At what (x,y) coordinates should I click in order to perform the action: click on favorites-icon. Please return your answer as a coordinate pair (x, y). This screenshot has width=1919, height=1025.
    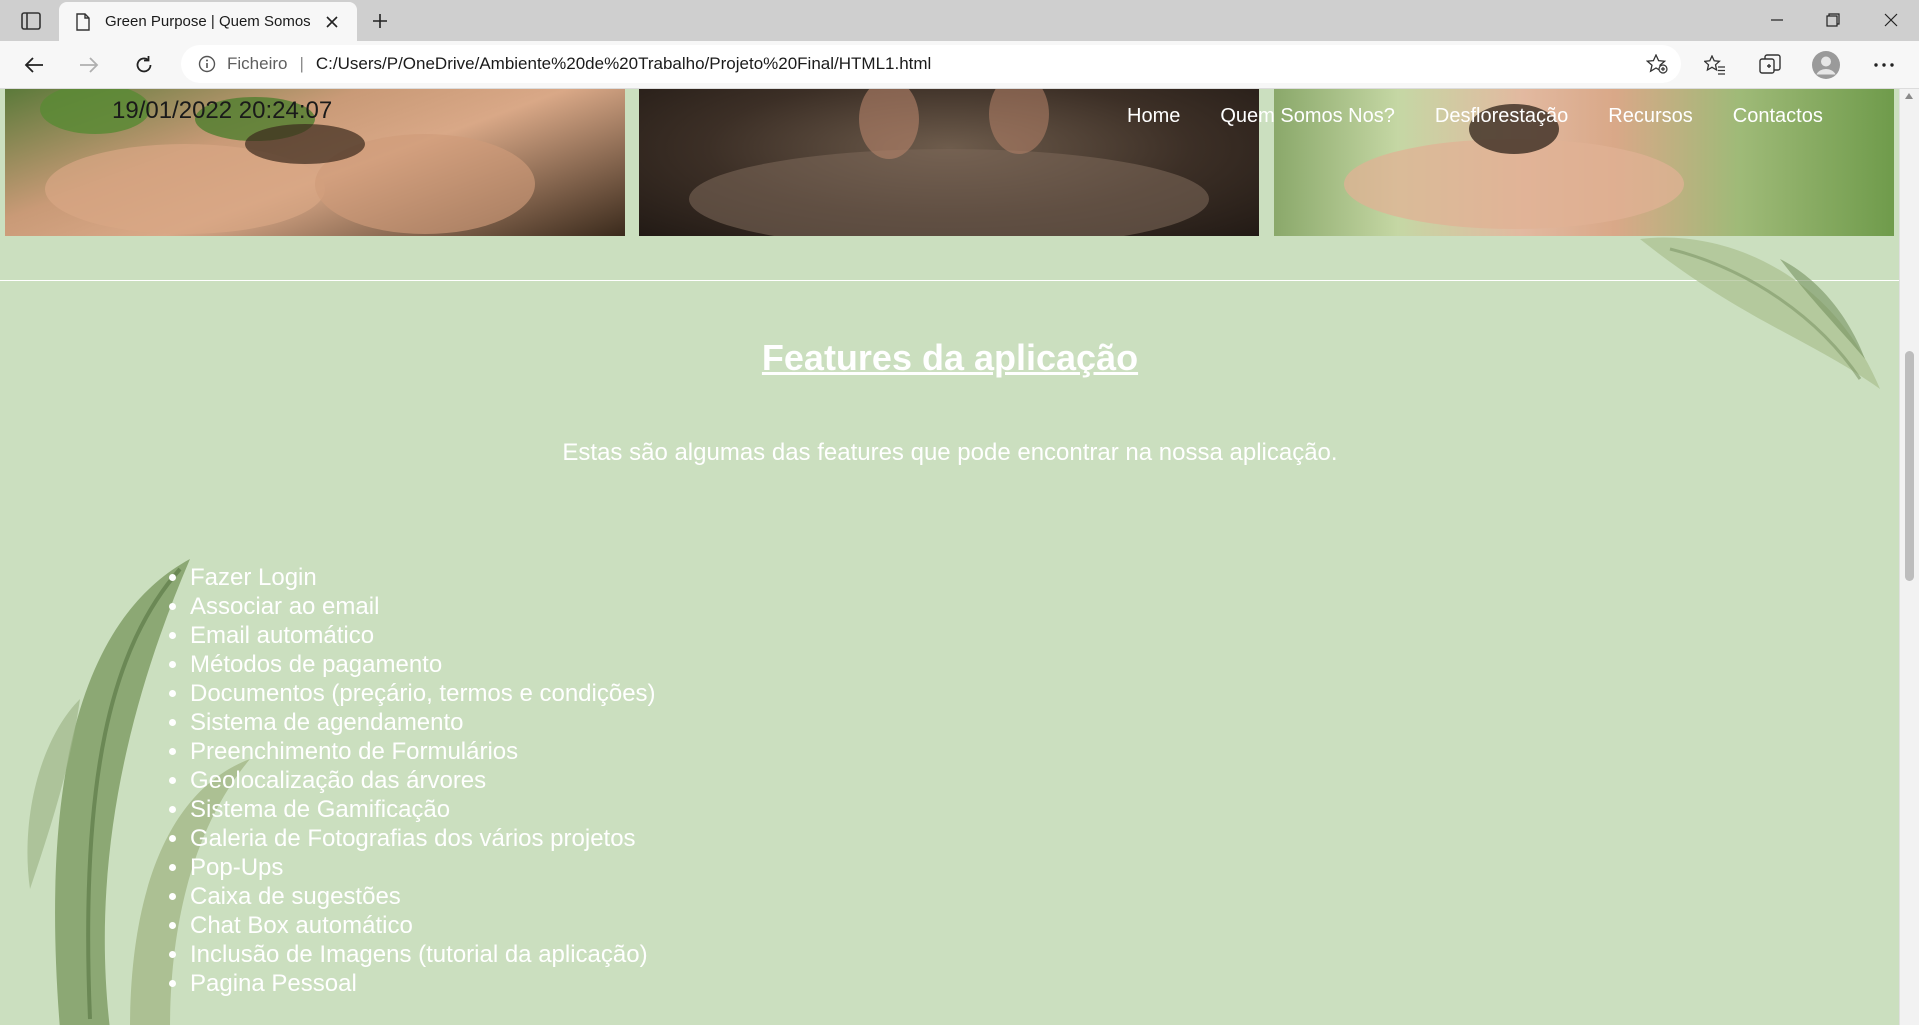
    Looking at the image, I should click on (1715, 65).